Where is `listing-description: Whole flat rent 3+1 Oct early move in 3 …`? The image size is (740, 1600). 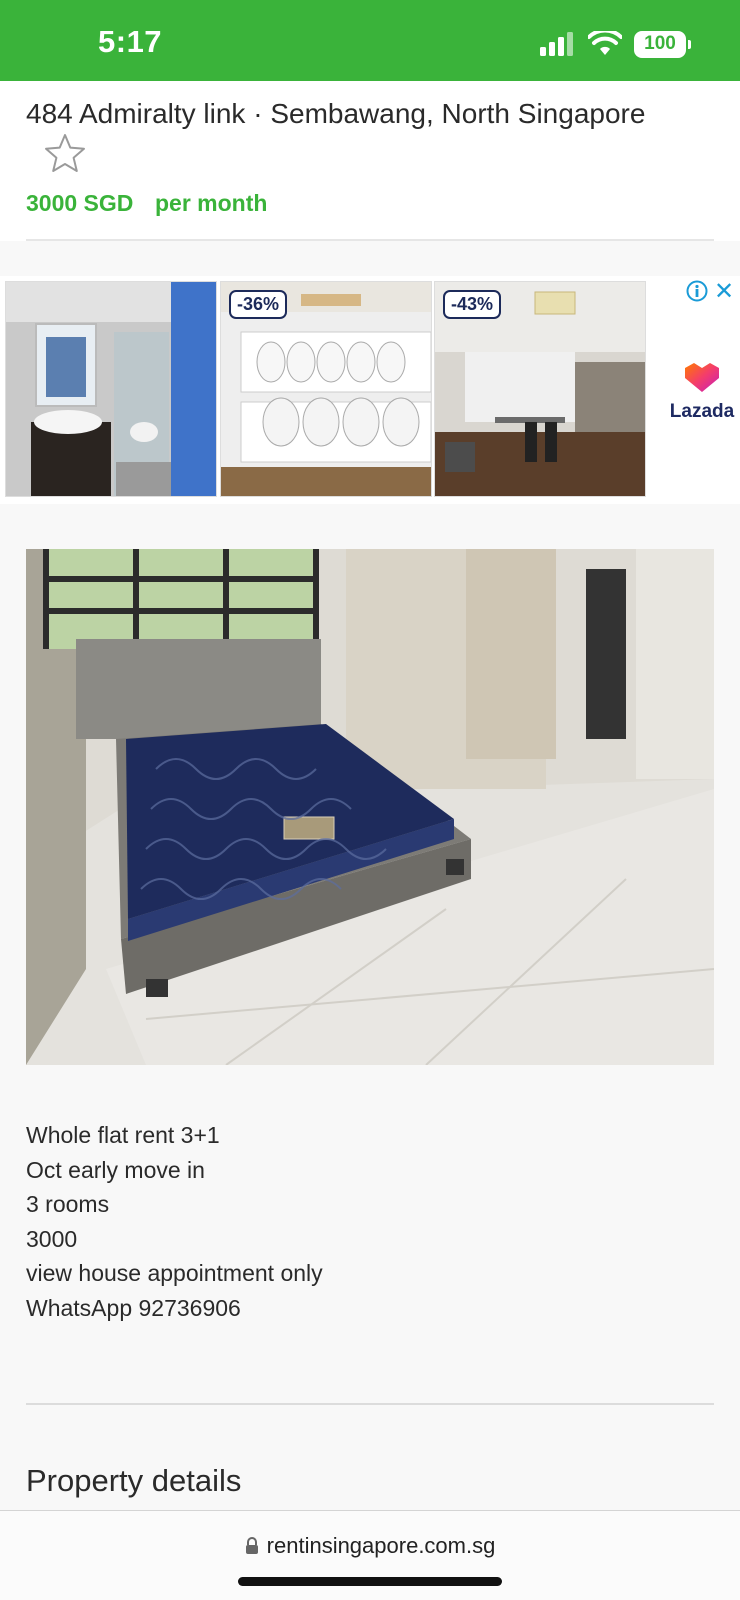 listing-description: Whole flat rent 3+1 Oct early move in 3 … is located at coordinates (174, 1222).